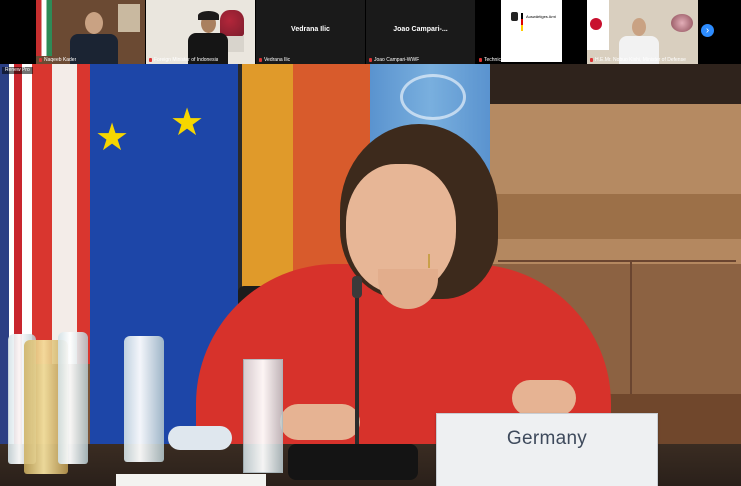 This screenshot has height=486, width=741. What do you see at coordinates (353, 462) in the screenshot?
I see `microphone-base` at bounding box center [353, 462].